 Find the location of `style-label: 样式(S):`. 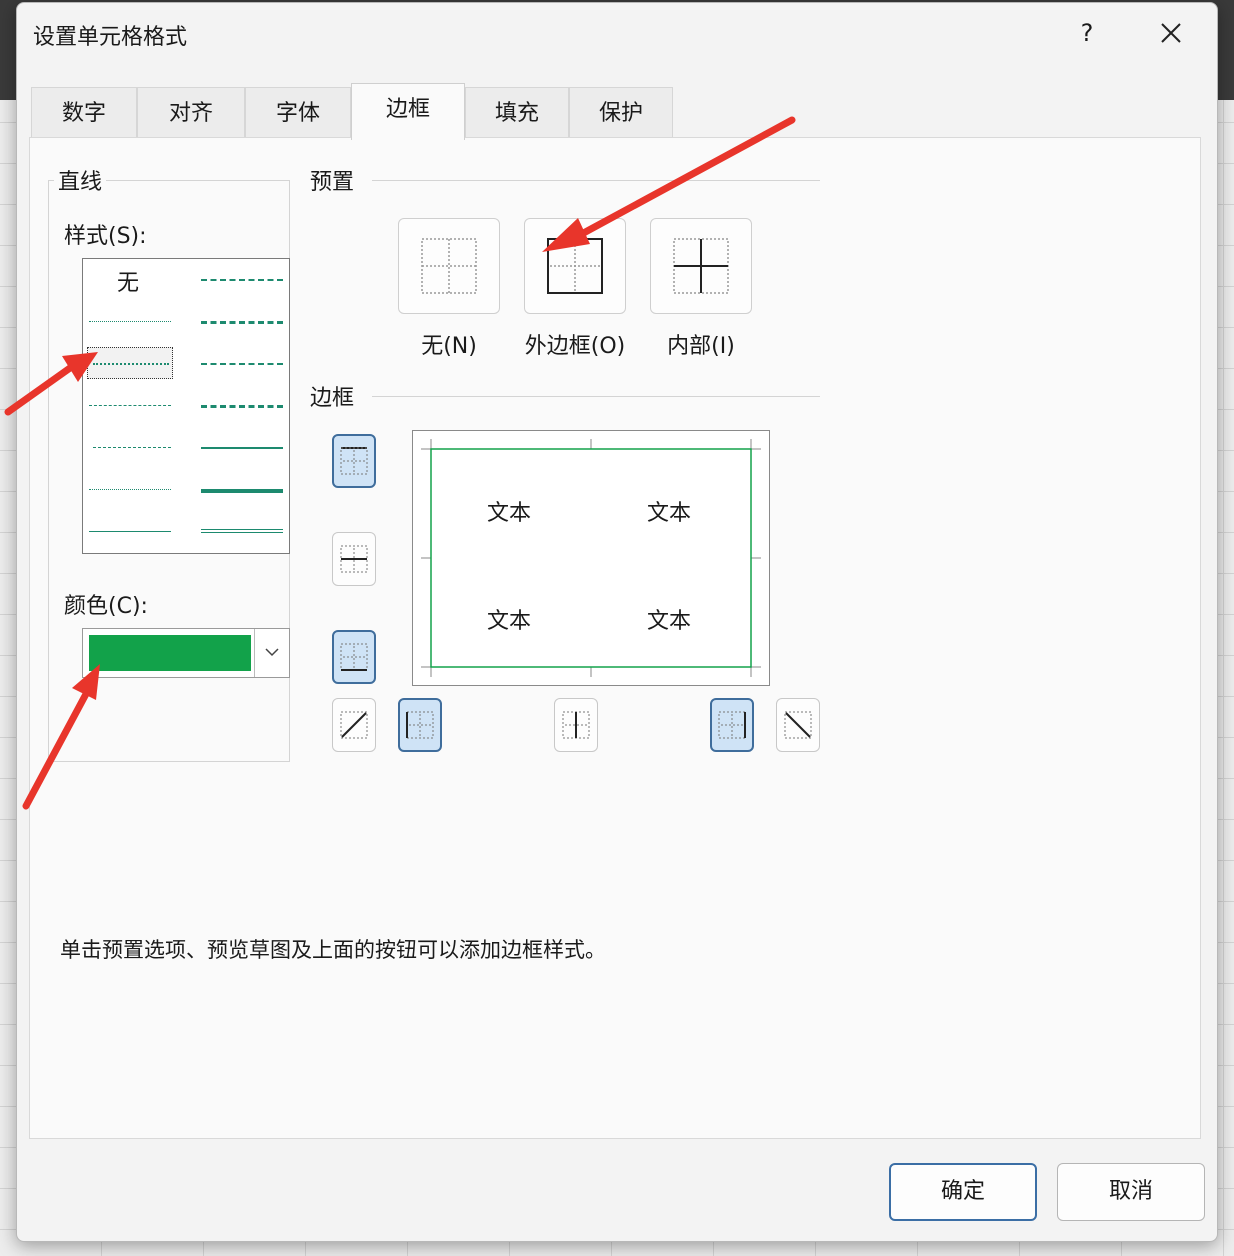

style-label: 样式(S): is located at coordinates (105, 236).